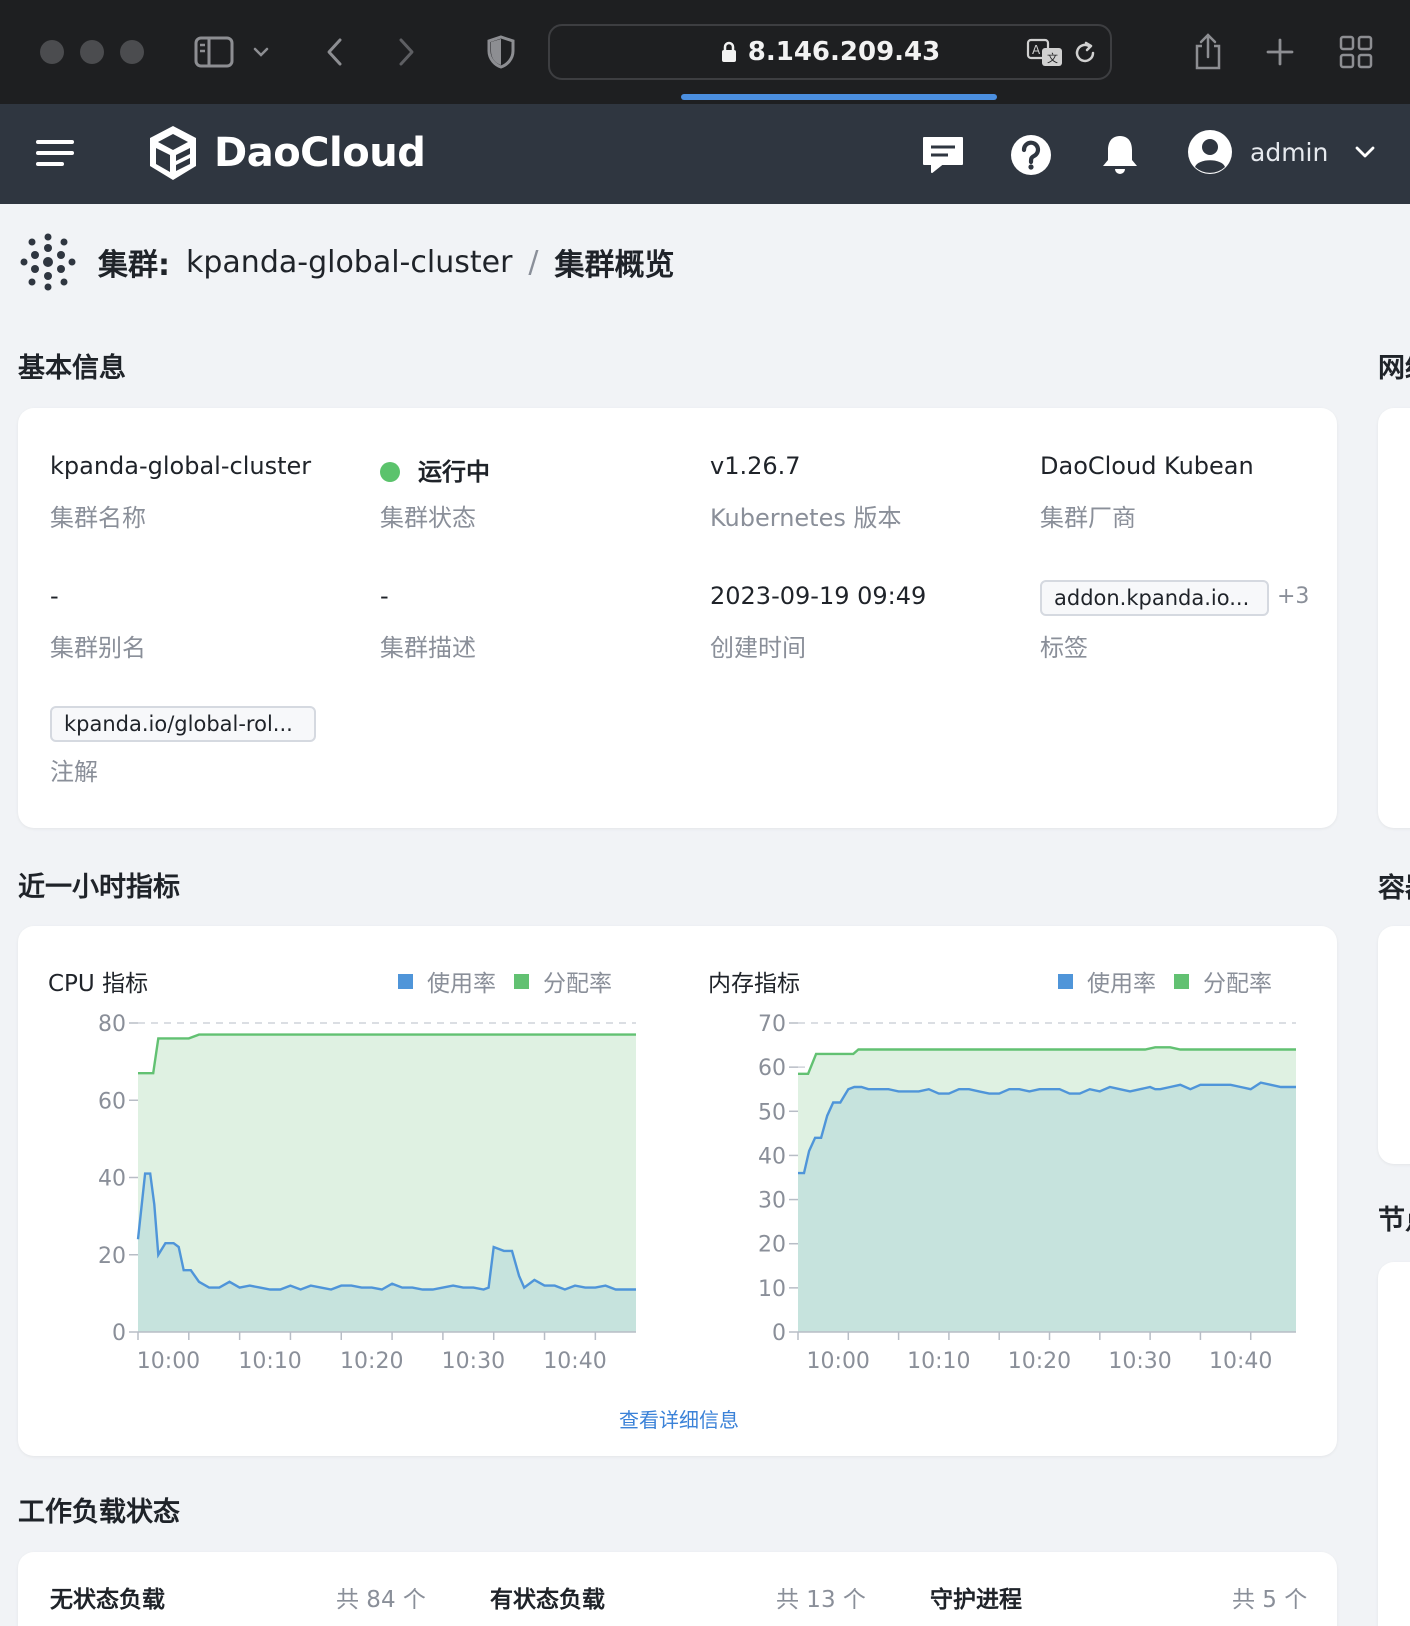 The height and width of the screenshot is (1626, 1410). Describe the element at coordinates (943, 155) in the screenshot. I see `message-icon` at that location.